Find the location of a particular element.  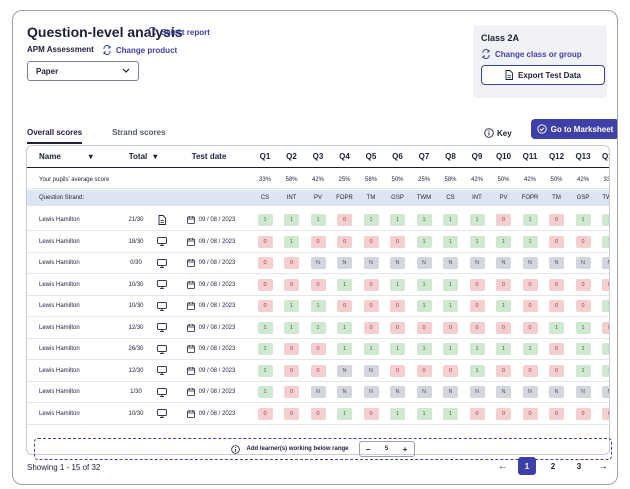

column-header-q13: Q13 is located at coordinates (583, 156).